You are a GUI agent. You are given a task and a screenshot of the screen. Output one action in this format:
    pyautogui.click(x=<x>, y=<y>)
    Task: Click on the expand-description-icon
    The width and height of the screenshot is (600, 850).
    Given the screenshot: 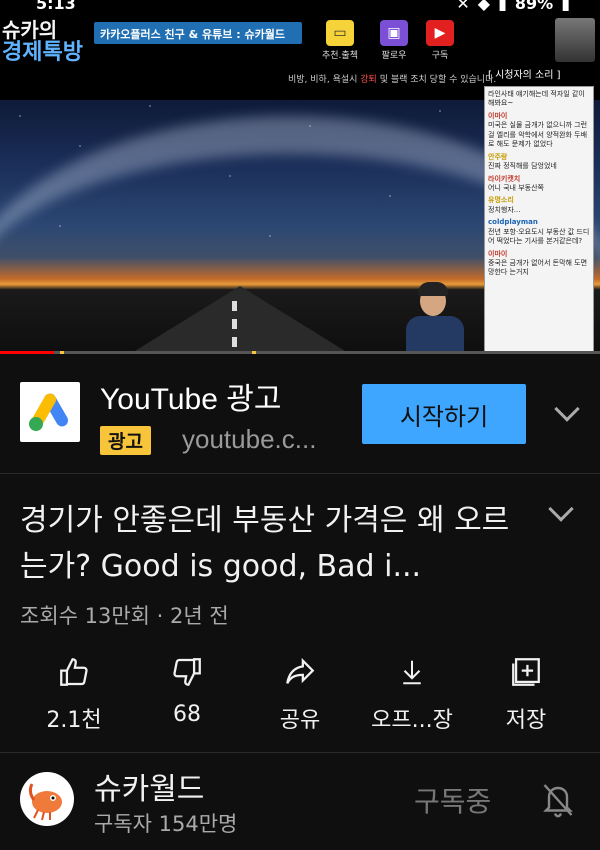 What is the action you would take?
    pyautogui.click(x=561, y=509)
    